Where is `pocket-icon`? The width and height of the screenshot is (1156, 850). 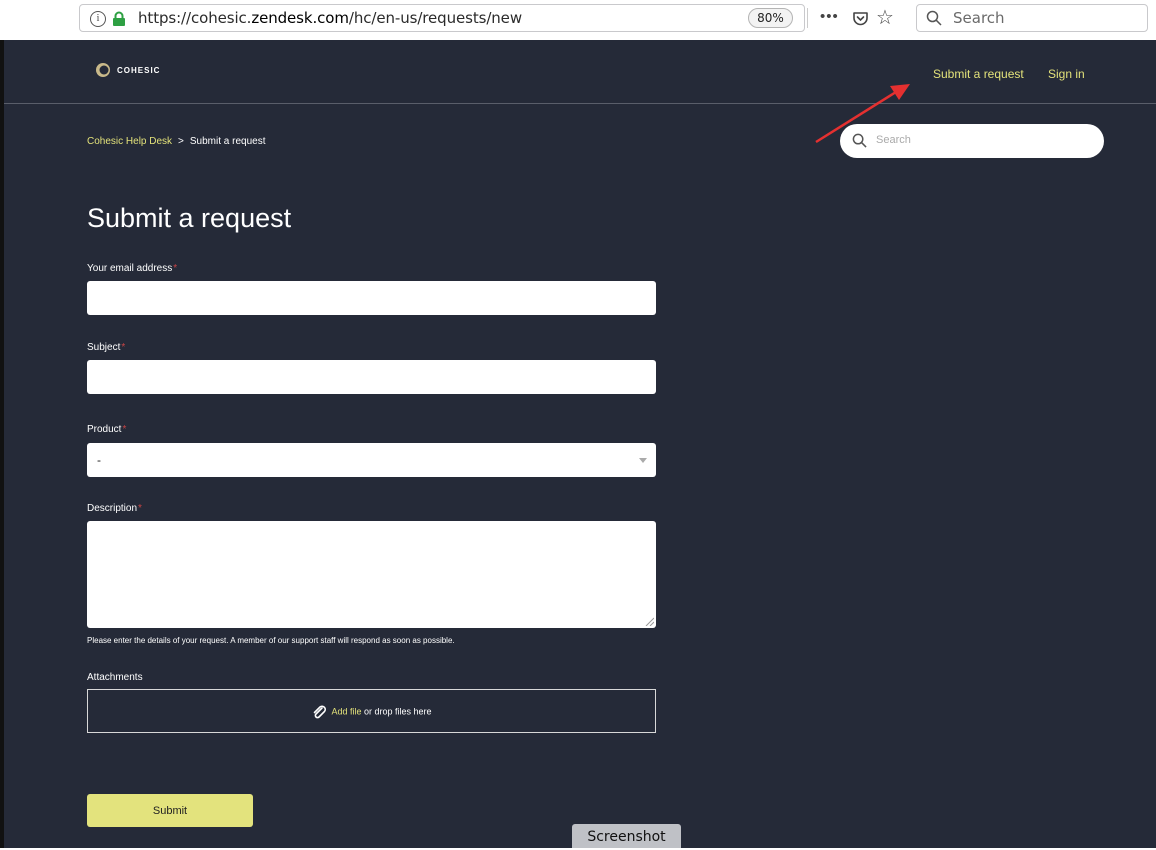 pocket-icon is located at coordinates (860, 18).